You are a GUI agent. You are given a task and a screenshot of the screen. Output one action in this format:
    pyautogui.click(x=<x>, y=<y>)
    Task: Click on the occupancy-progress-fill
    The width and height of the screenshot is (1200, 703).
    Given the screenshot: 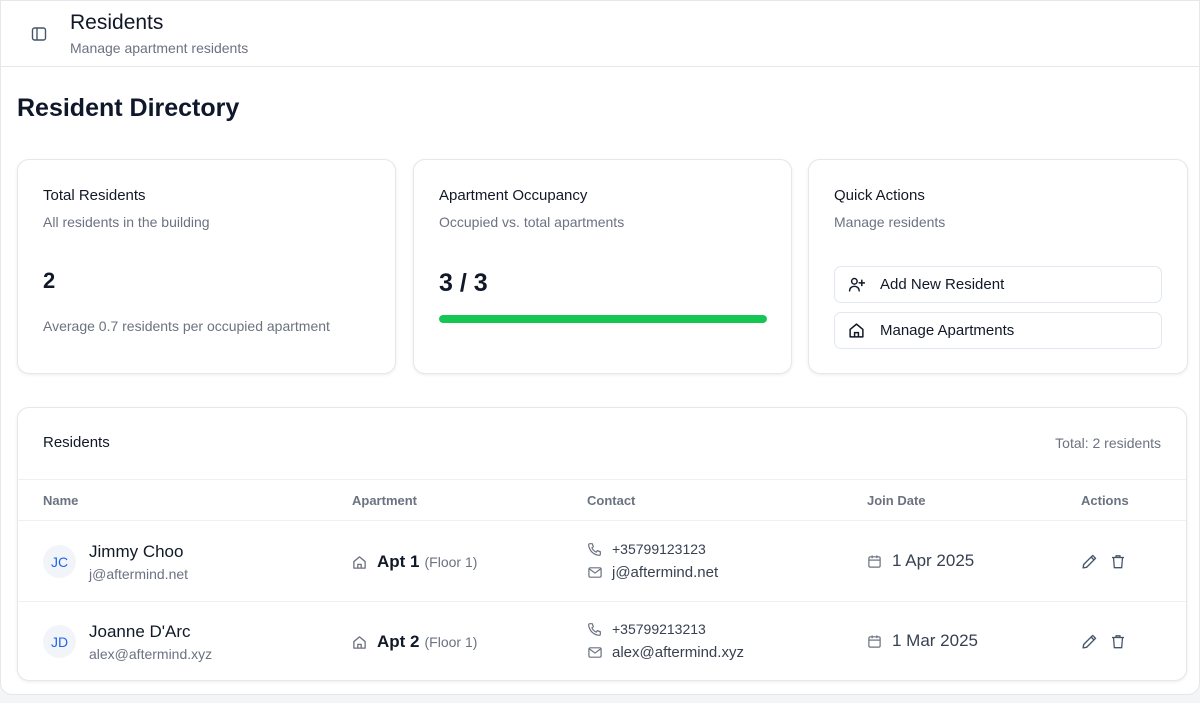 What is the action you would take?
    pyautogui.click(x=603, y=319)
    